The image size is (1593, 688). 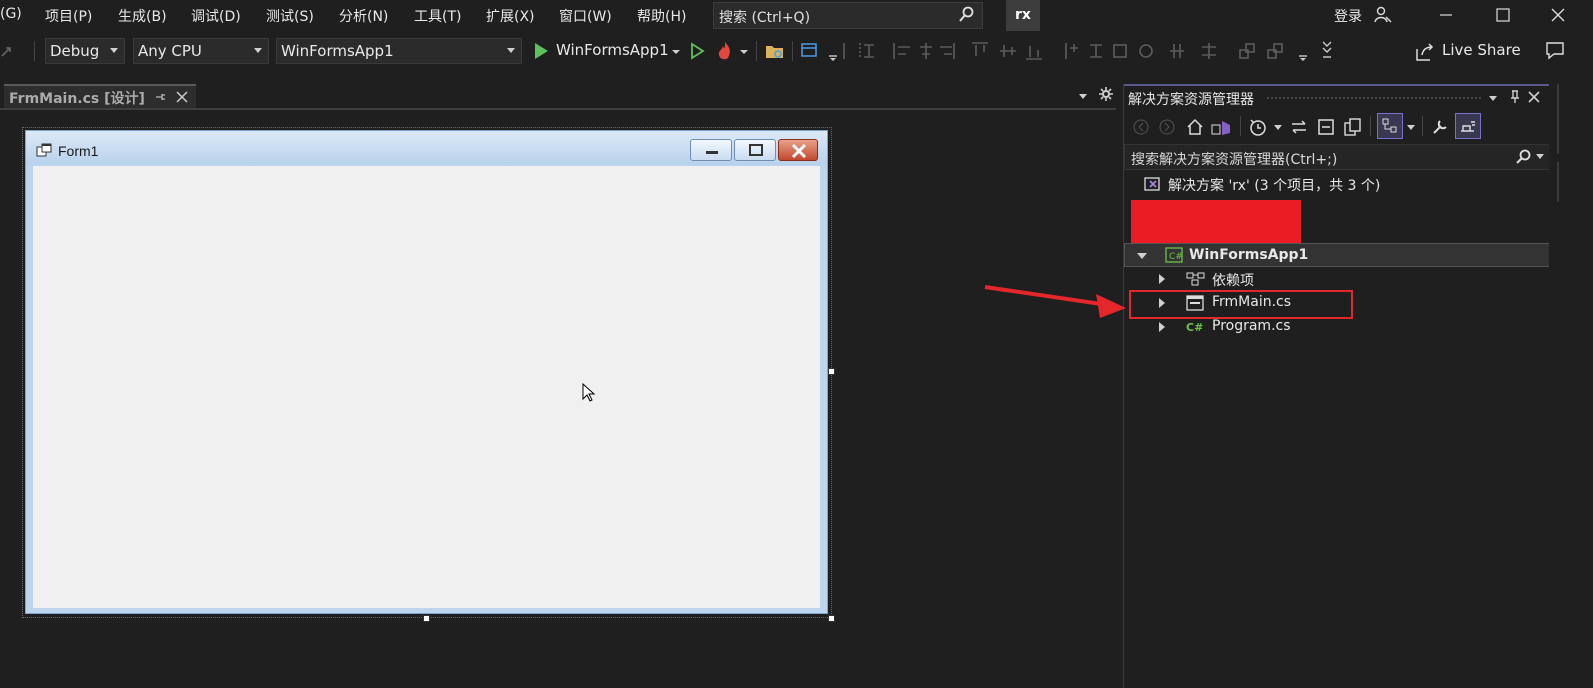 What do you see at coordinates (1337, 255) in the screenshot?
I see `tree-item-project: C# WinFormsApp1` at bounding box center [1337, 255].